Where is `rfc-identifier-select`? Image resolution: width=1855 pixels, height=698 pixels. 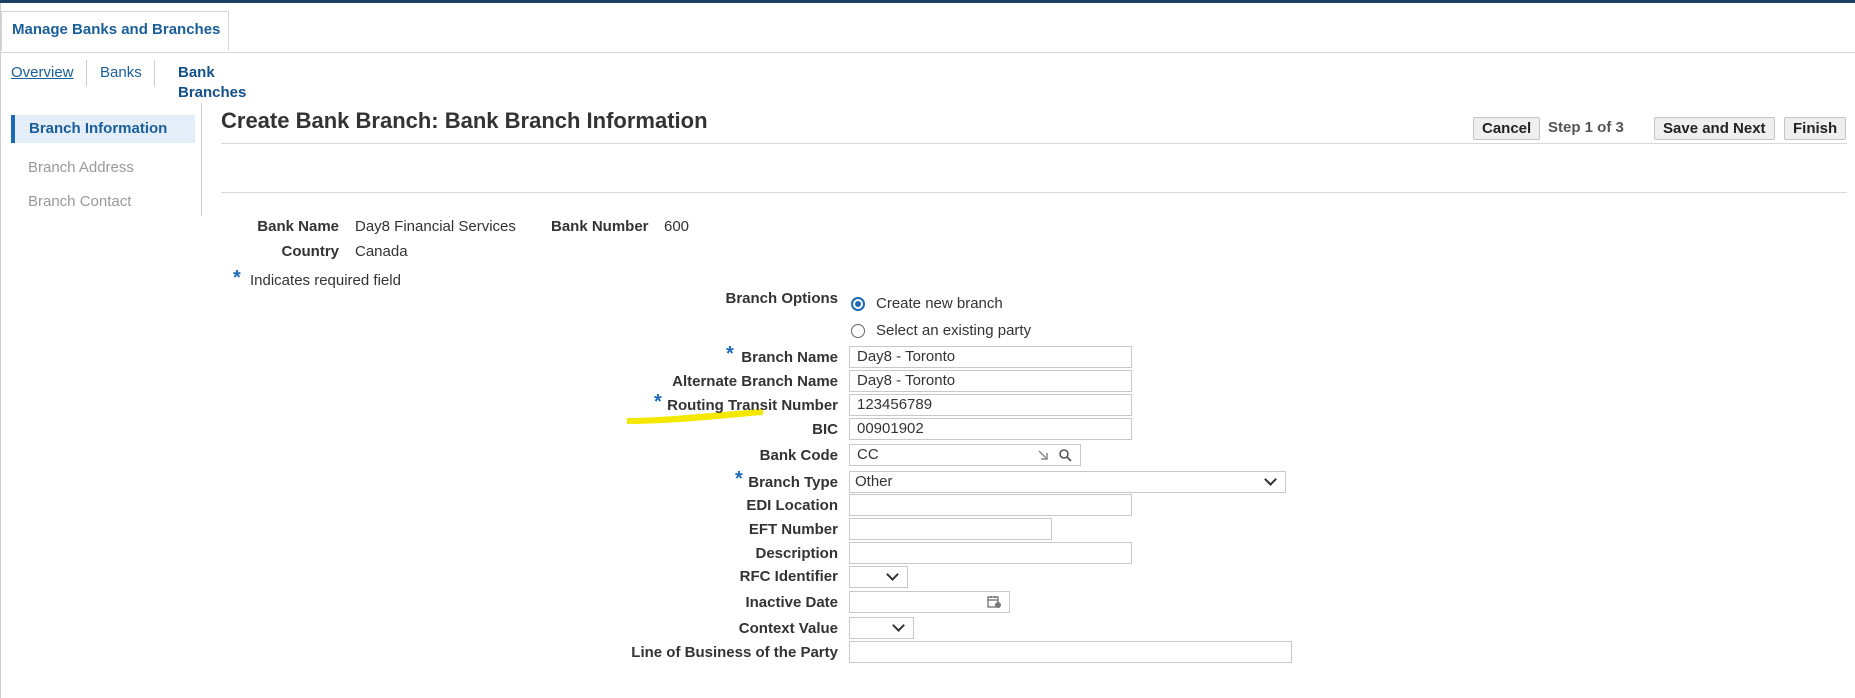 rfc-identifier-select is located at coordinates (878, 577).